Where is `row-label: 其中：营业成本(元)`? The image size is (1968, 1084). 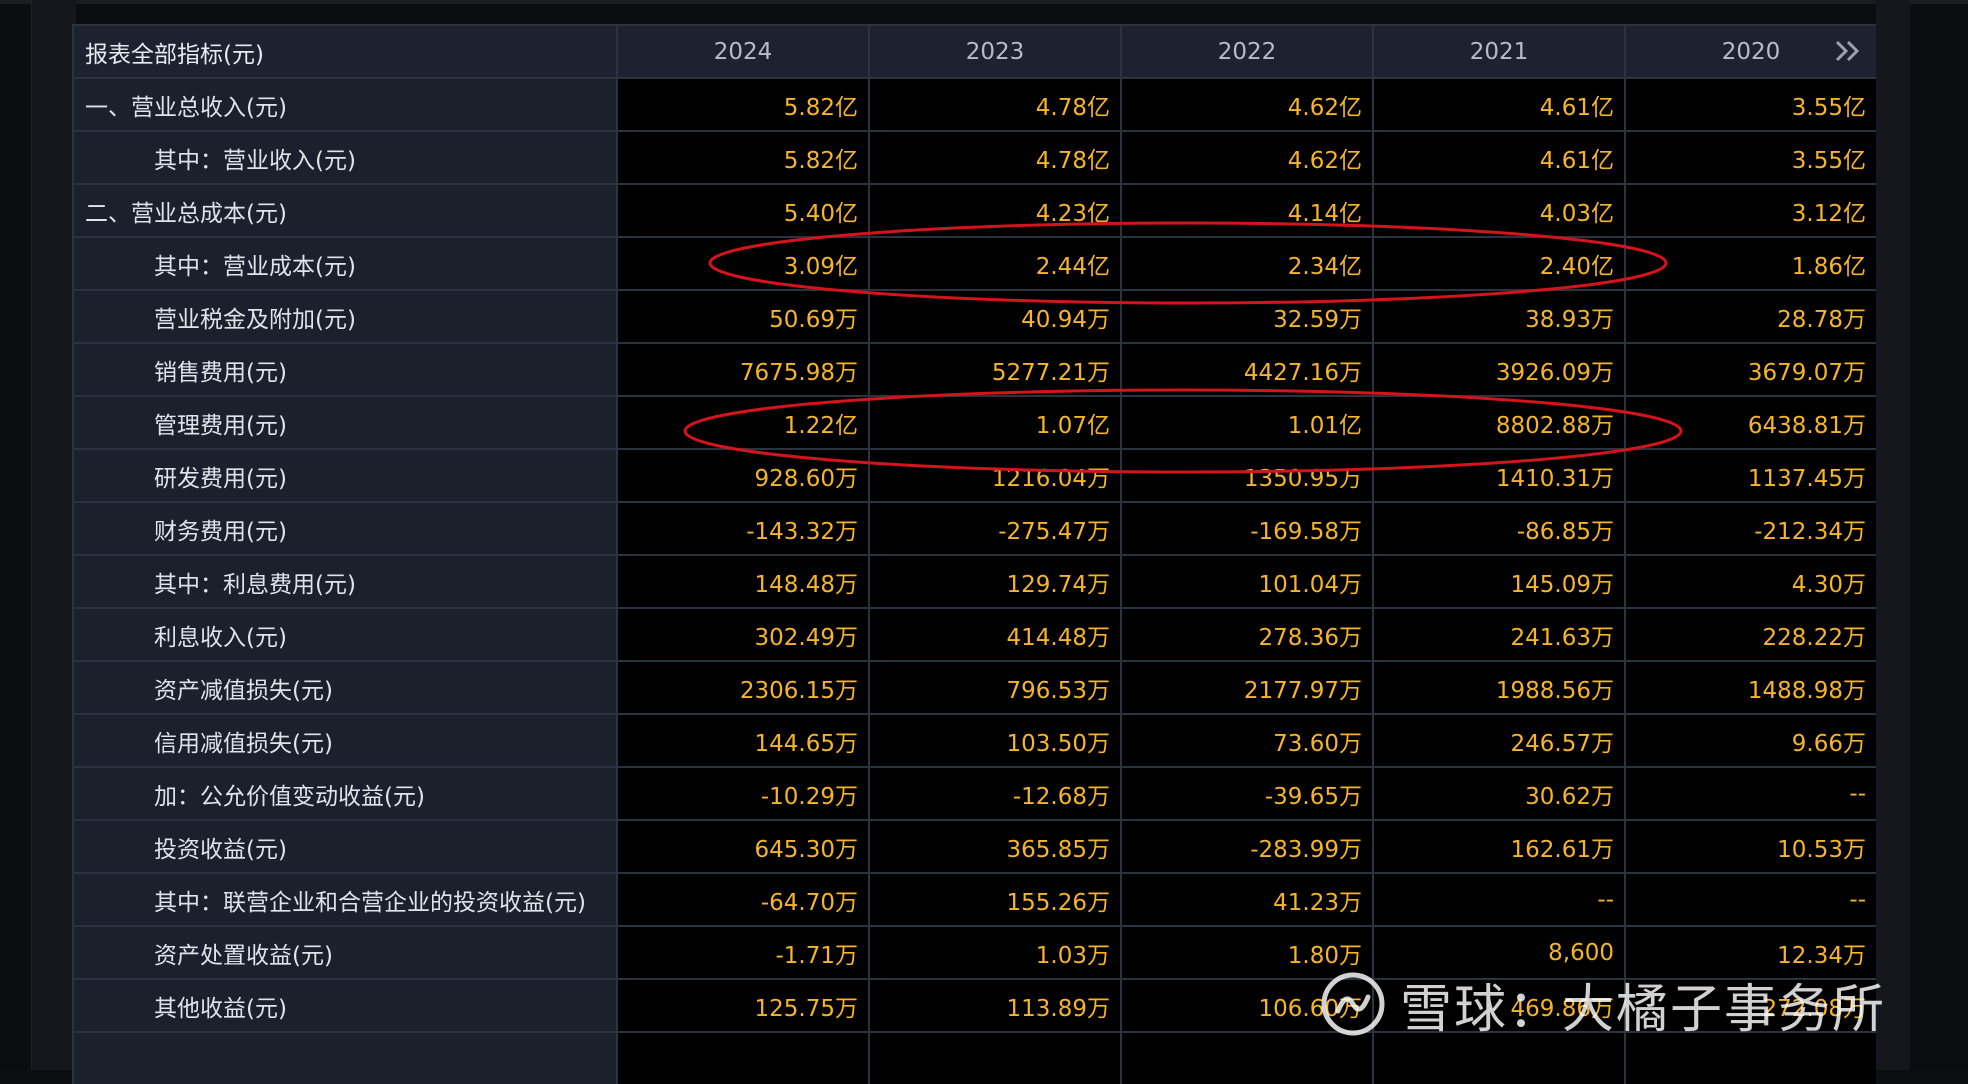 row-label: 其中：营业成本(元) is located at coordinates (345, 263).